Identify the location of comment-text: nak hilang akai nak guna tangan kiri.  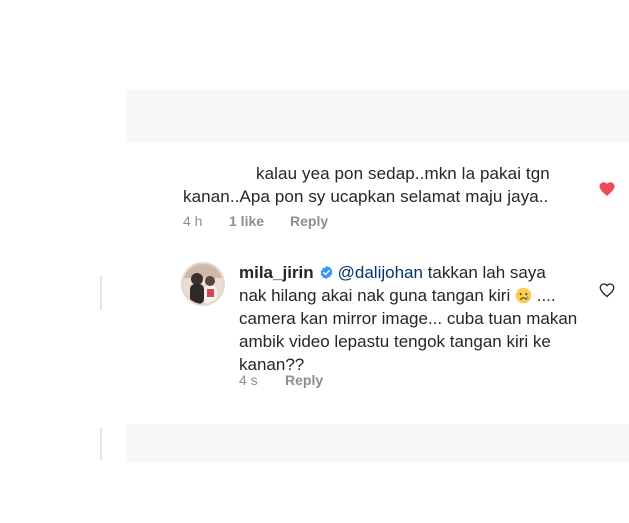
(375, 295).